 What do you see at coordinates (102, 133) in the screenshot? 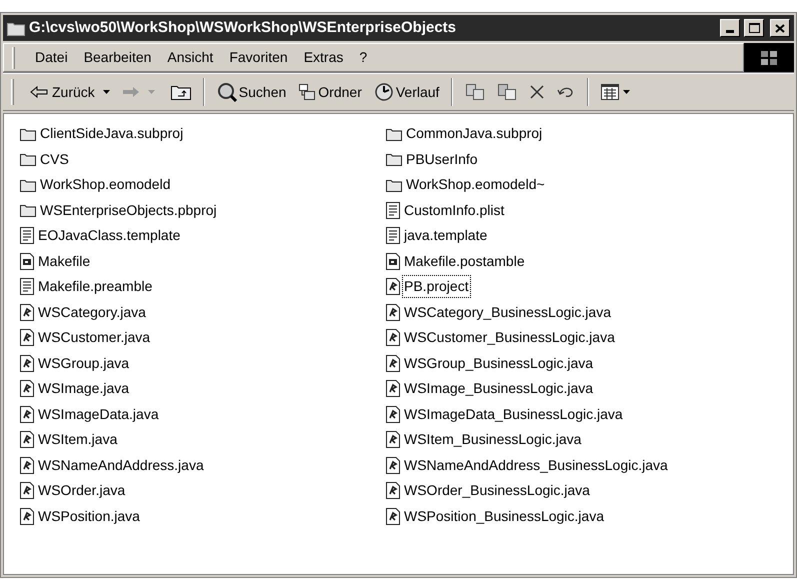
I see `file-item: ClientSideJava.subproj` at bounding box center [102, 133].